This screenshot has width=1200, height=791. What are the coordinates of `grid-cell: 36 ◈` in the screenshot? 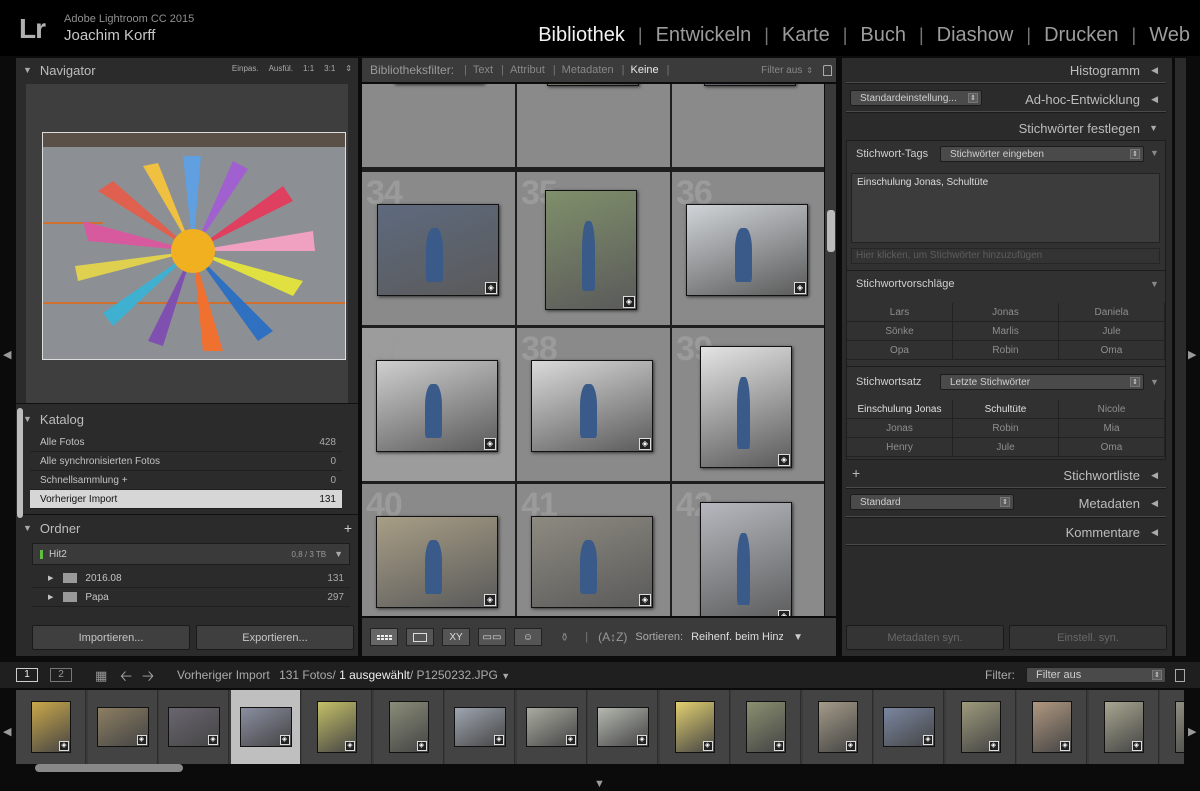 It's located at (748, 248).